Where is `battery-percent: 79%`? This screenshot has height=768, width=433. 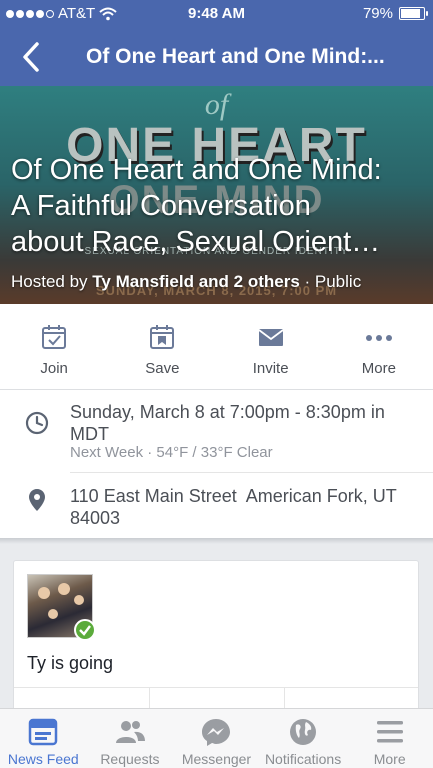 battery-percent: 79% is located at coordinates (377, 13).